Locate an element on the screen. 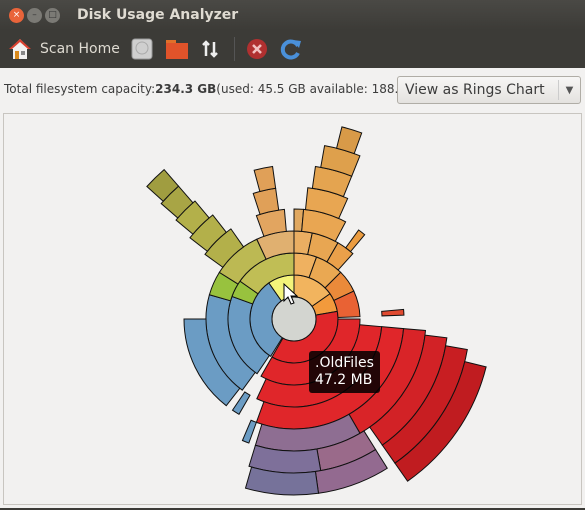 This screenshot has height=510, width=585. capacity-label: Total filesystem capacity: is located at coordinates (80, 89).